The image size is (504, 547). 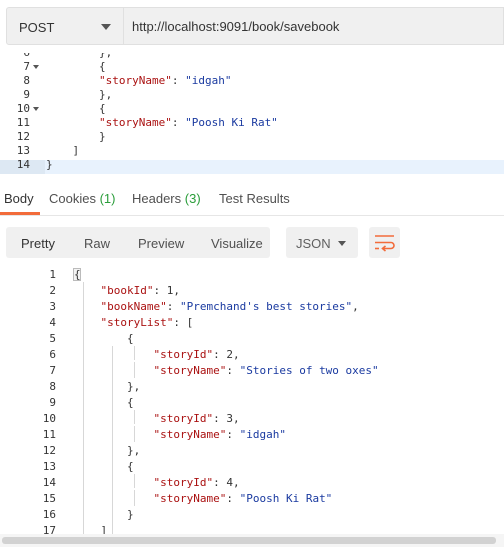 I want to click on line-number: 2, so click(x=52, y=290).